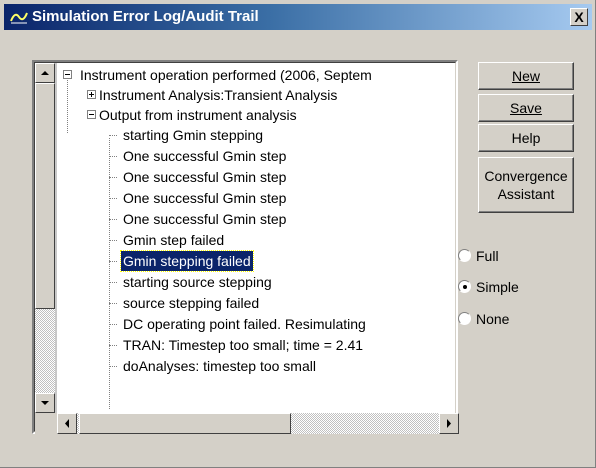 Image resolution: width=596 pixels, height=468 pixels. I want to click on triangle-up-icon, so click(45, 73).